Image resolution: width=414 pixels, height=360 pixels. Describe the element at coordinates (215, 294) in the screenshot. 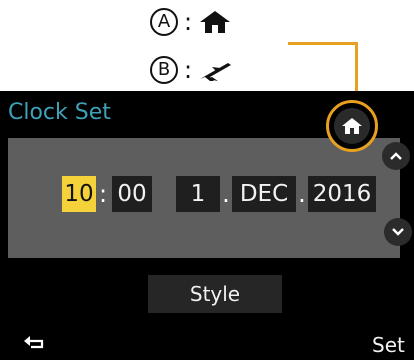

I see `style-button: Style` at that location.